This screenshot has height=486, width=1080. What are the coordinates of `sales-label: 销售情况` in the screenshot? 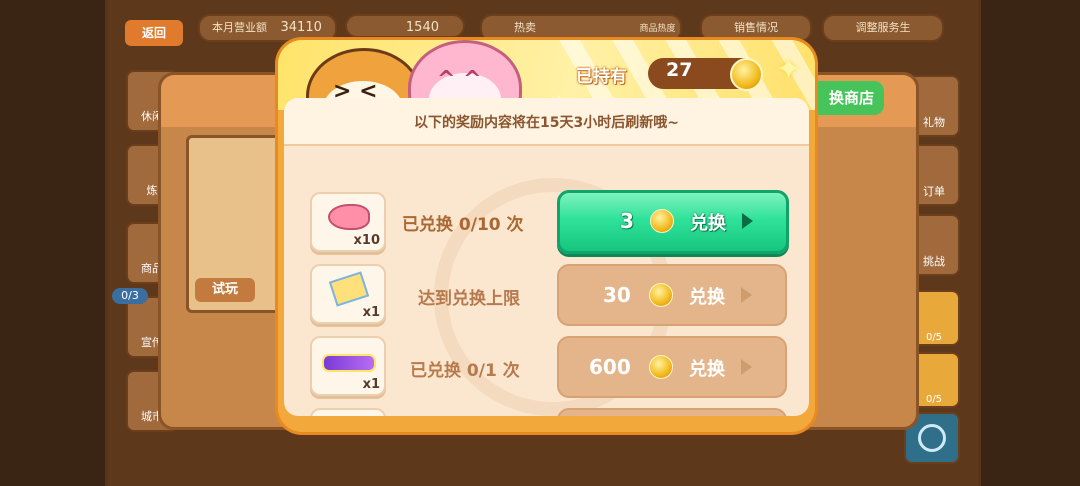 It's located at (756, 27).